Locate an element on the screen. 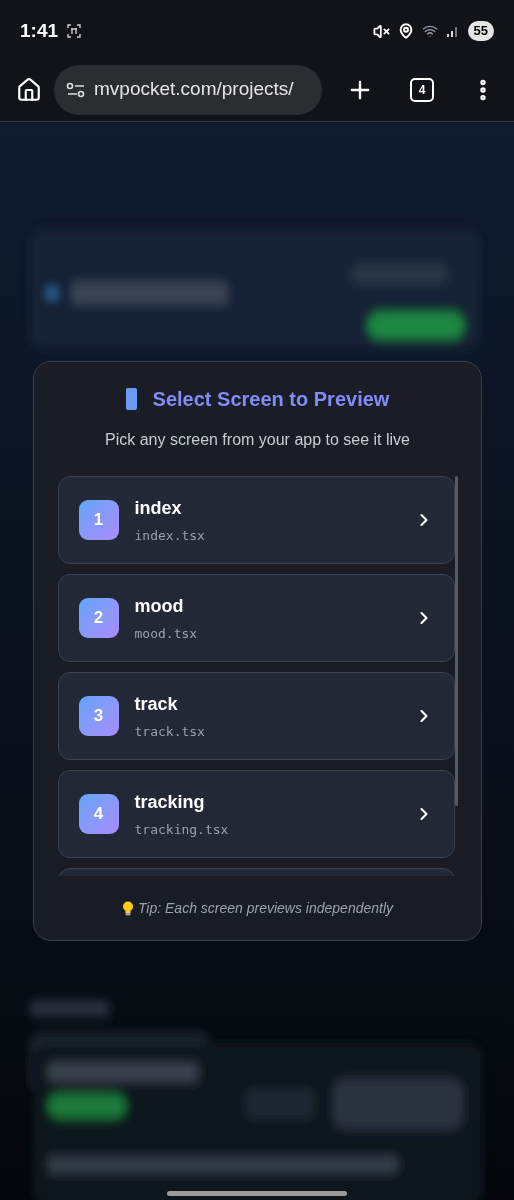 The image size is (514, 1200). phone-icon is located at coordinates (131, 399).